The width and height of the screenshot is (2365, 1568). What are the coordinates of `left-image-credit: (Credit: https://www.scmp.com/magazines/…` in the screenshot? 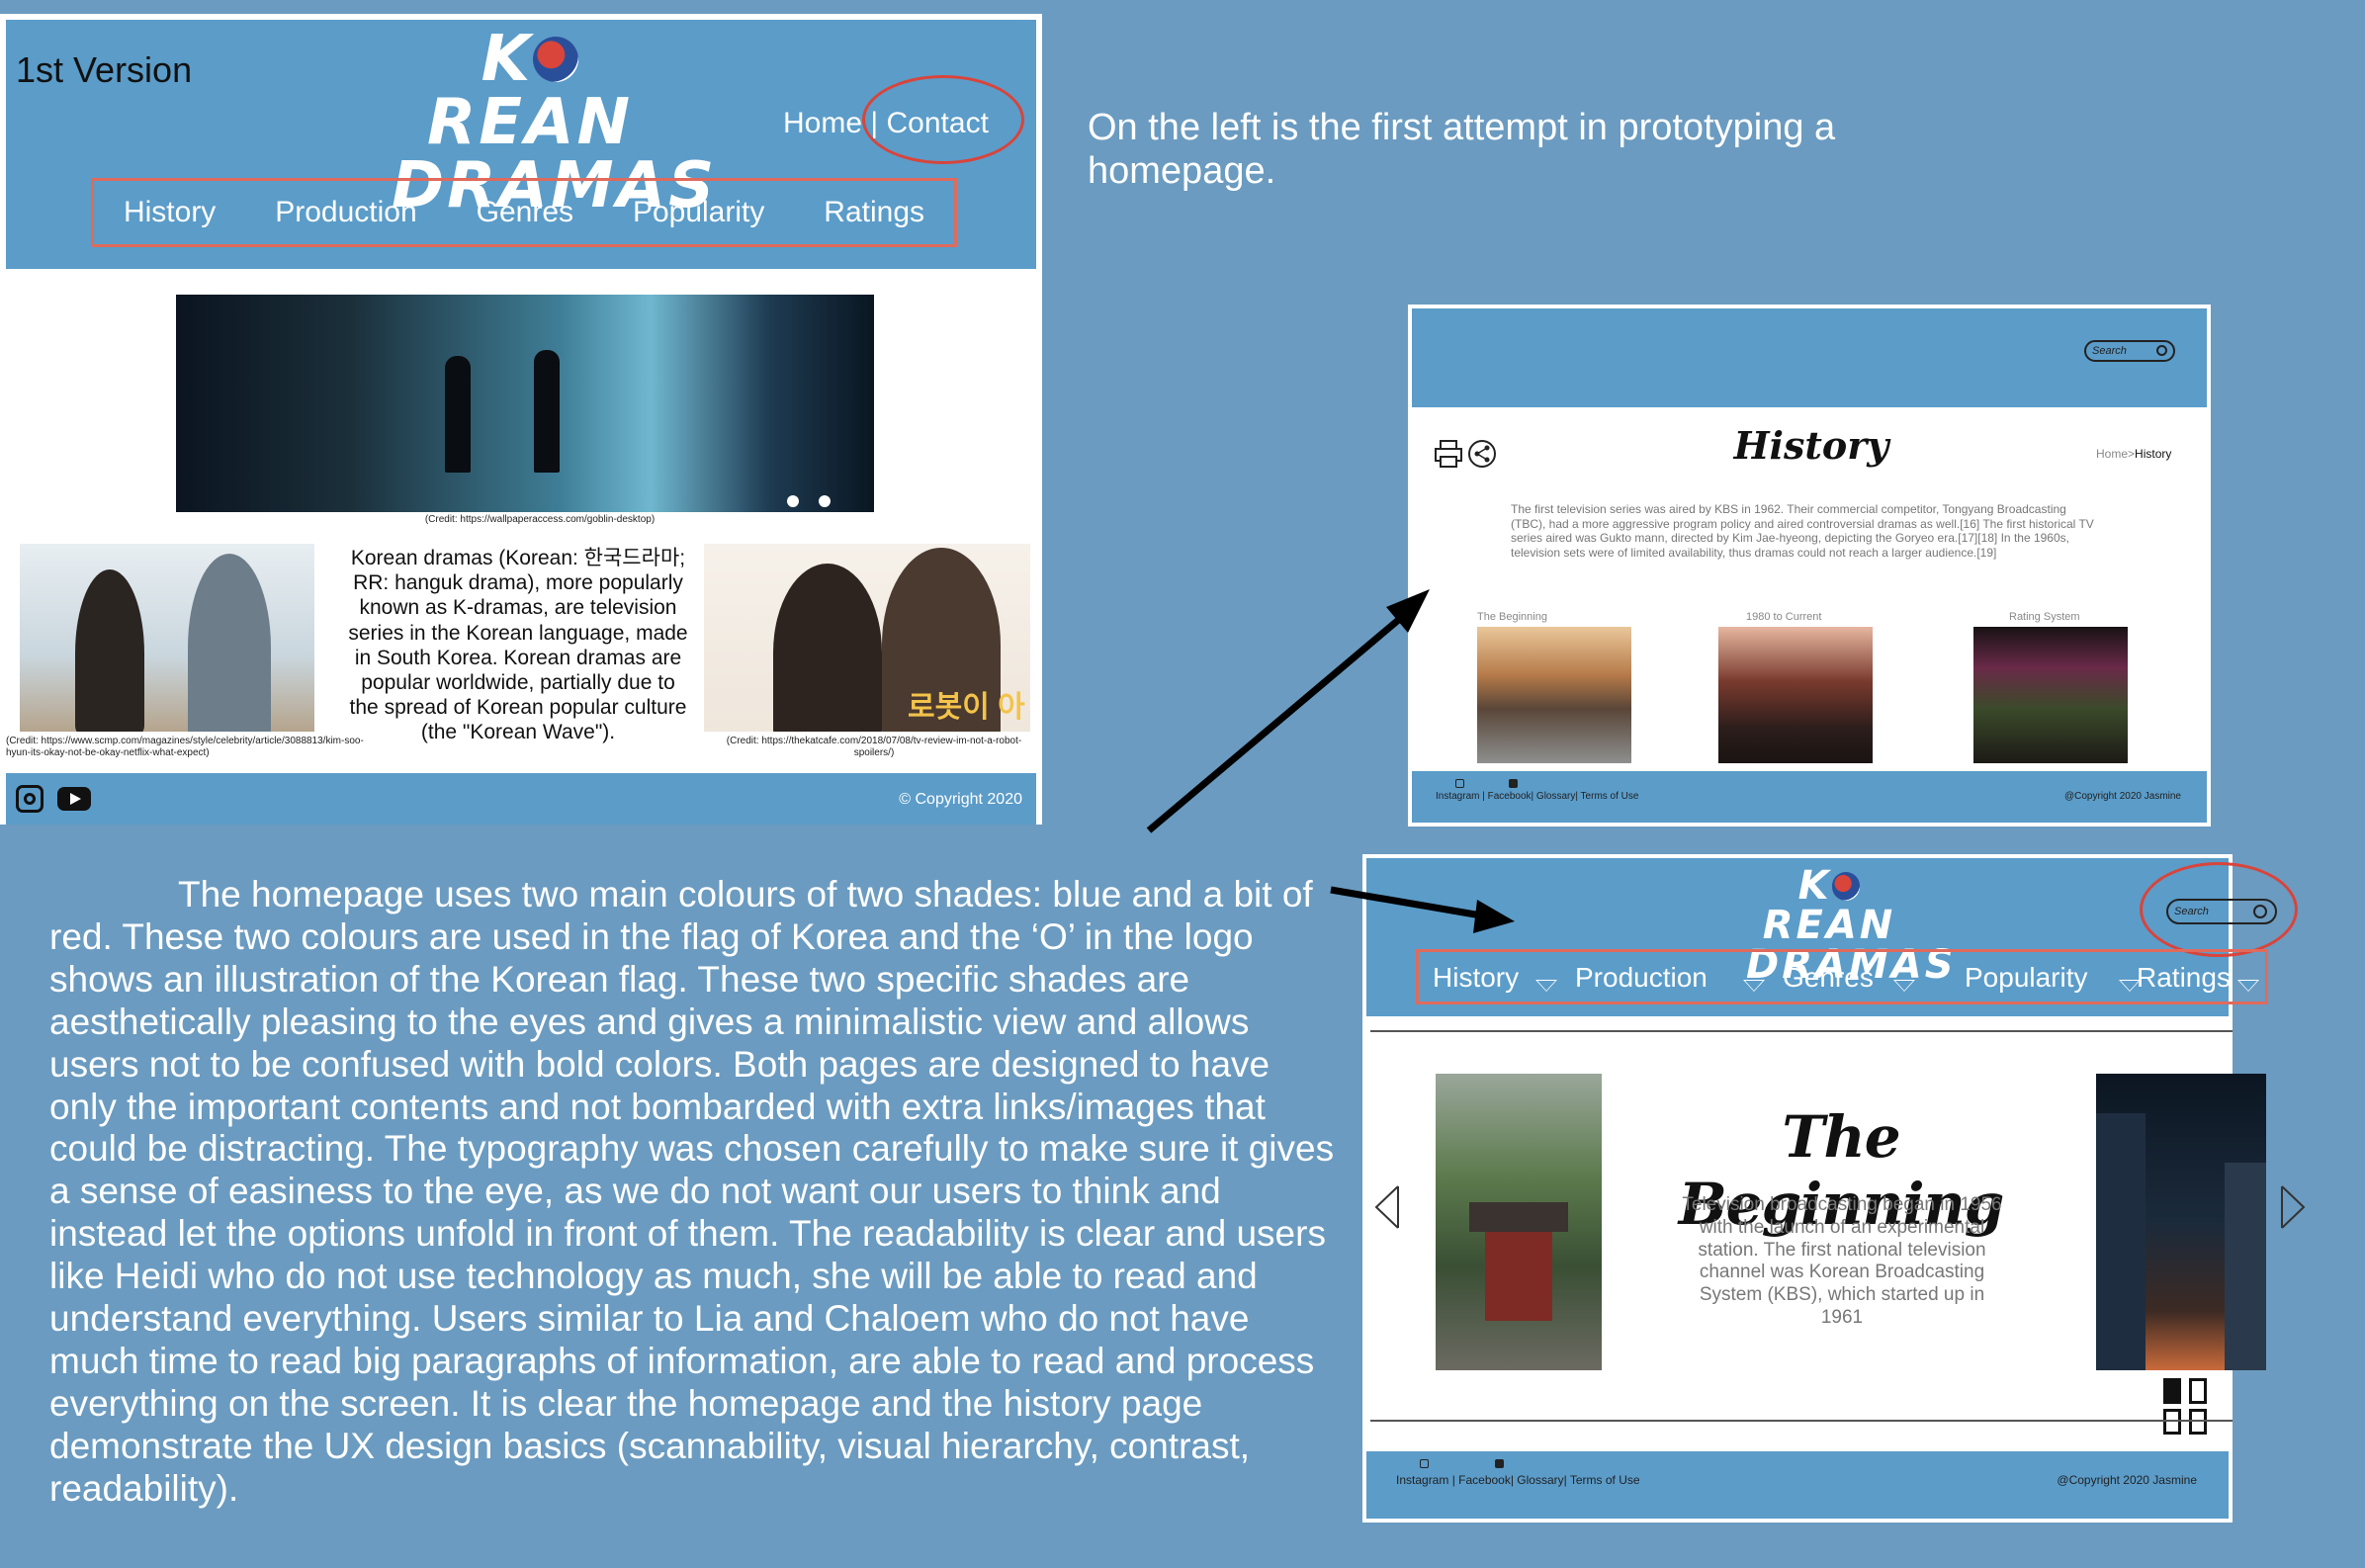 It's located at (185, 747).